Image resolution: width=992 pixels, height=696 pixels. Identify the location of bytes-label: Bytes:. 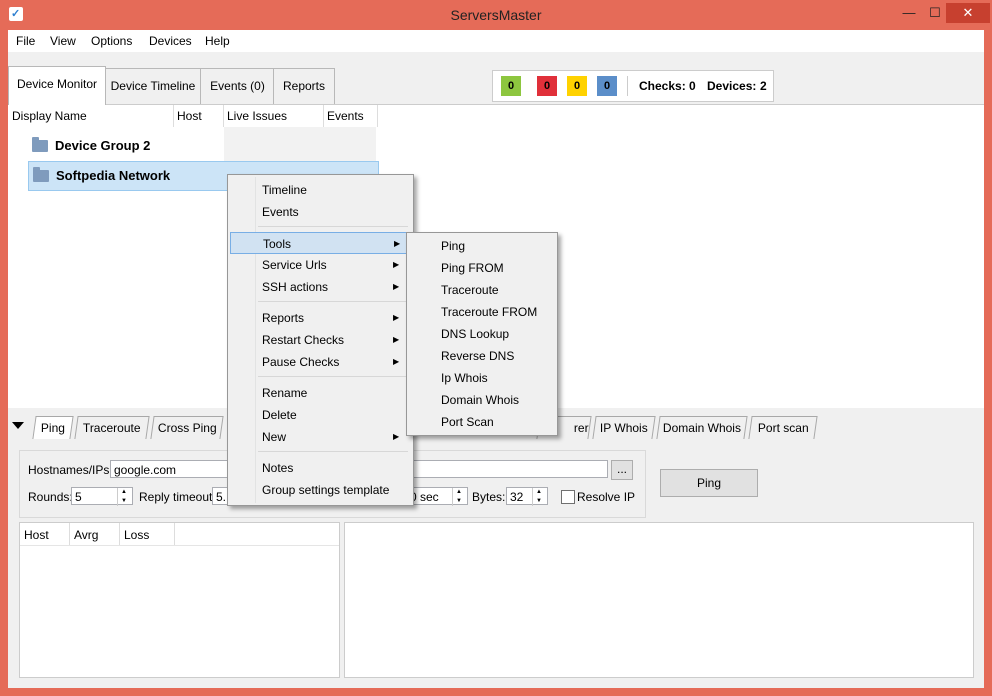
(489, 497).